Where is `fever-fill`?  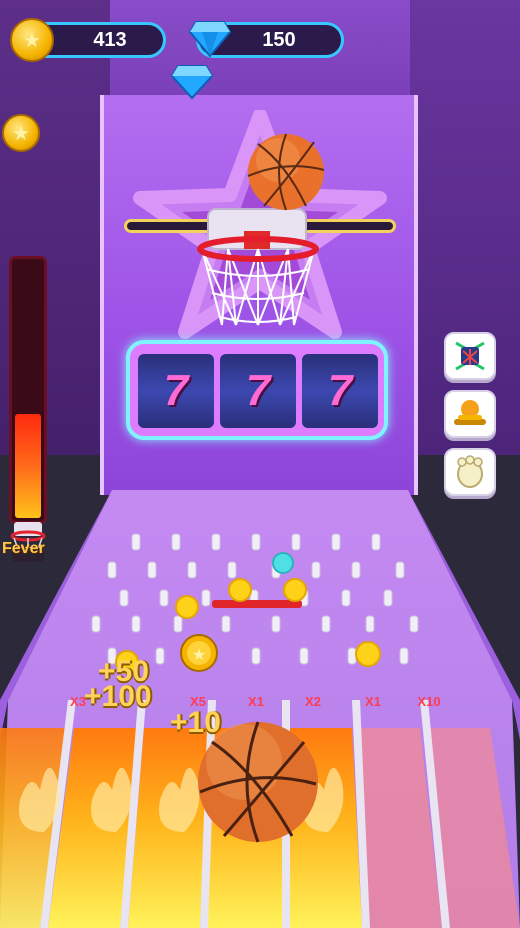 fever-fill is located at coordinates (28, 465).